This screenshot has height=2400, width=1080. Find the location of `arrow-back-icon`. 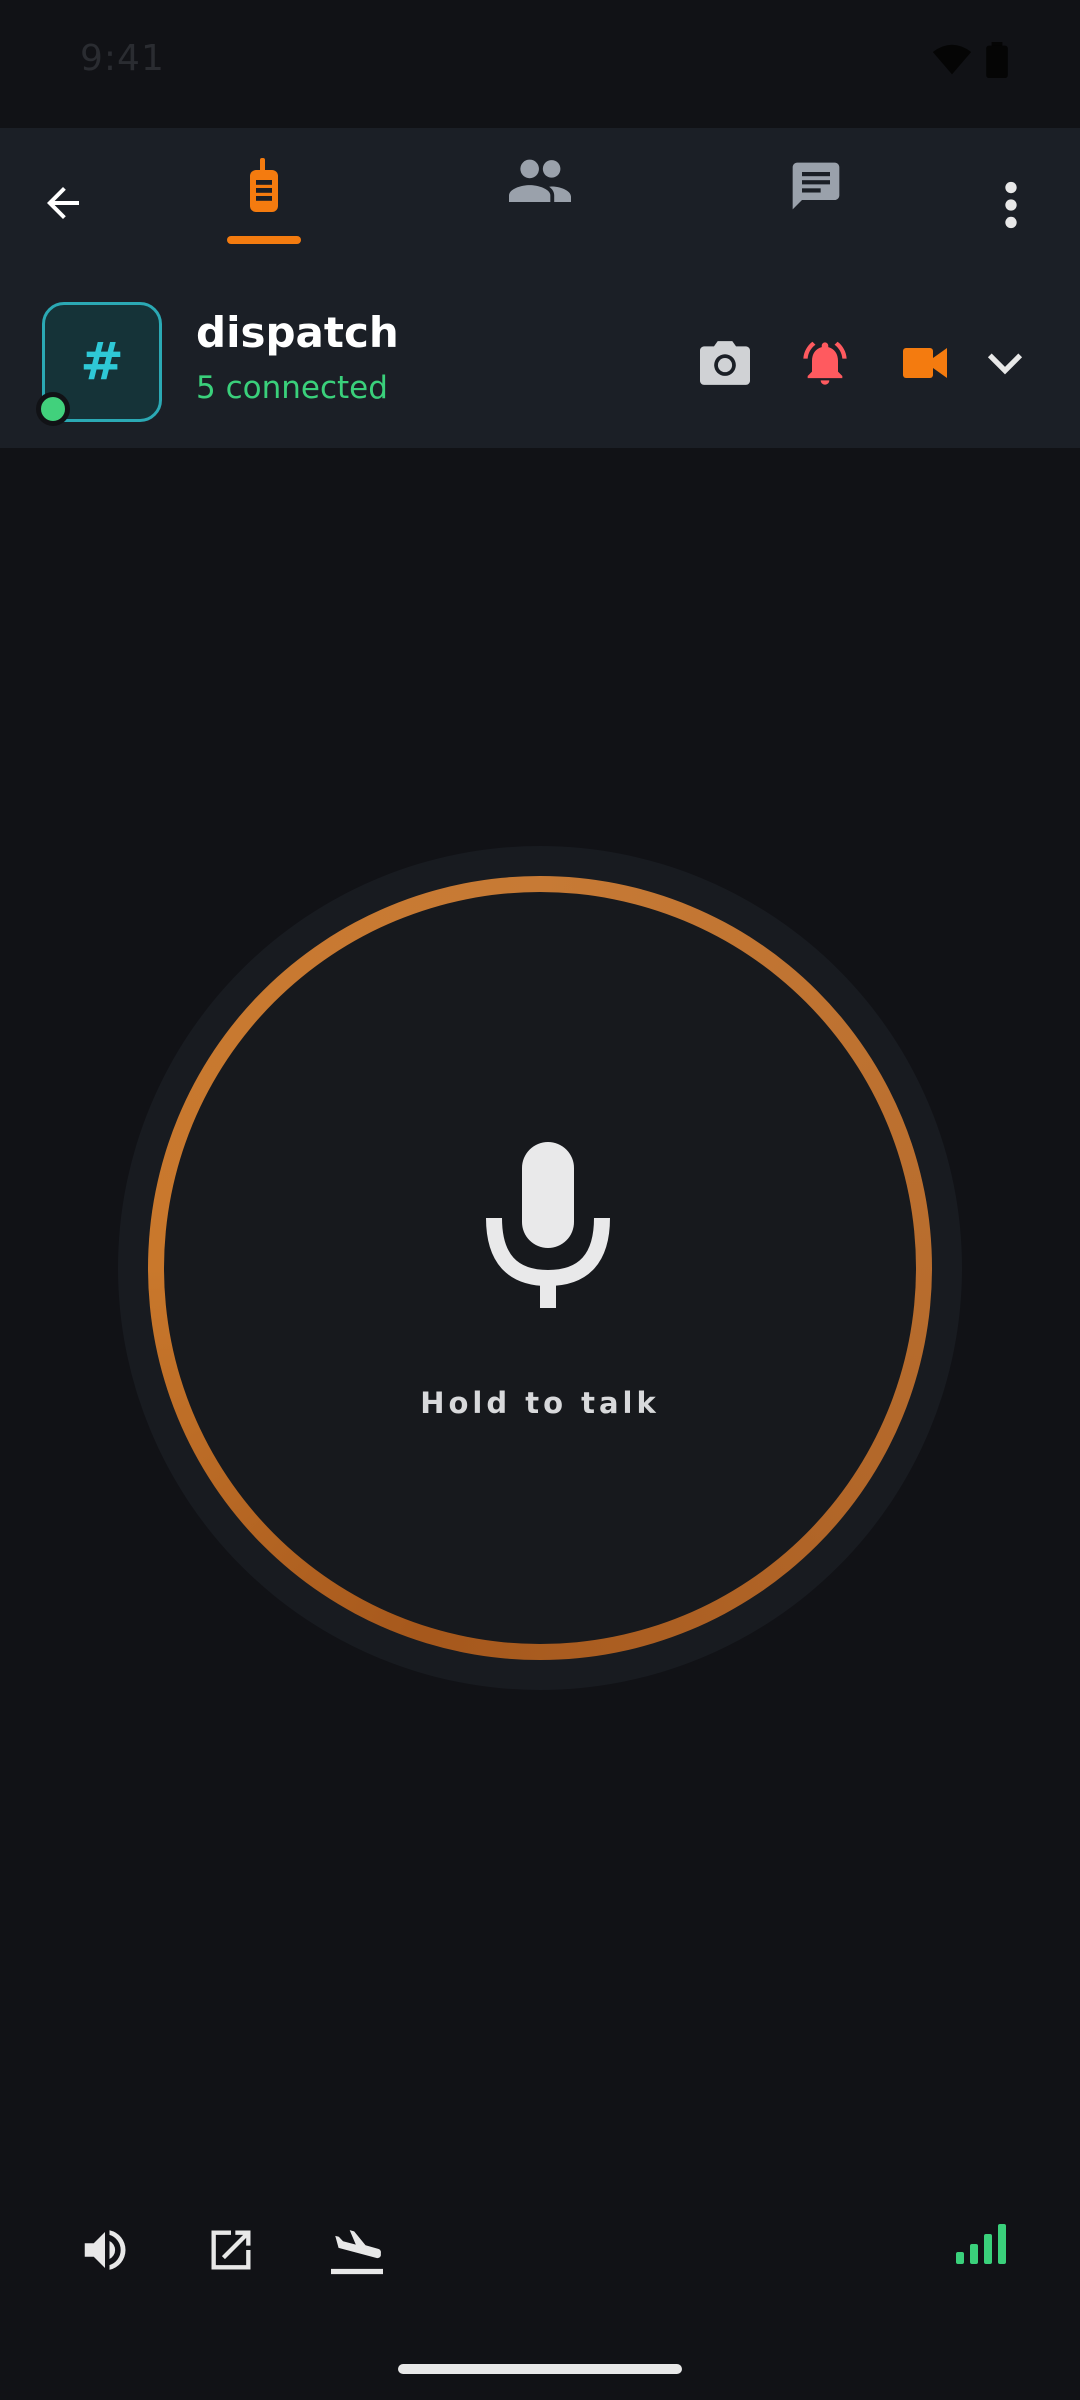

arrow-back-icon is located at coordinates (63, 203).